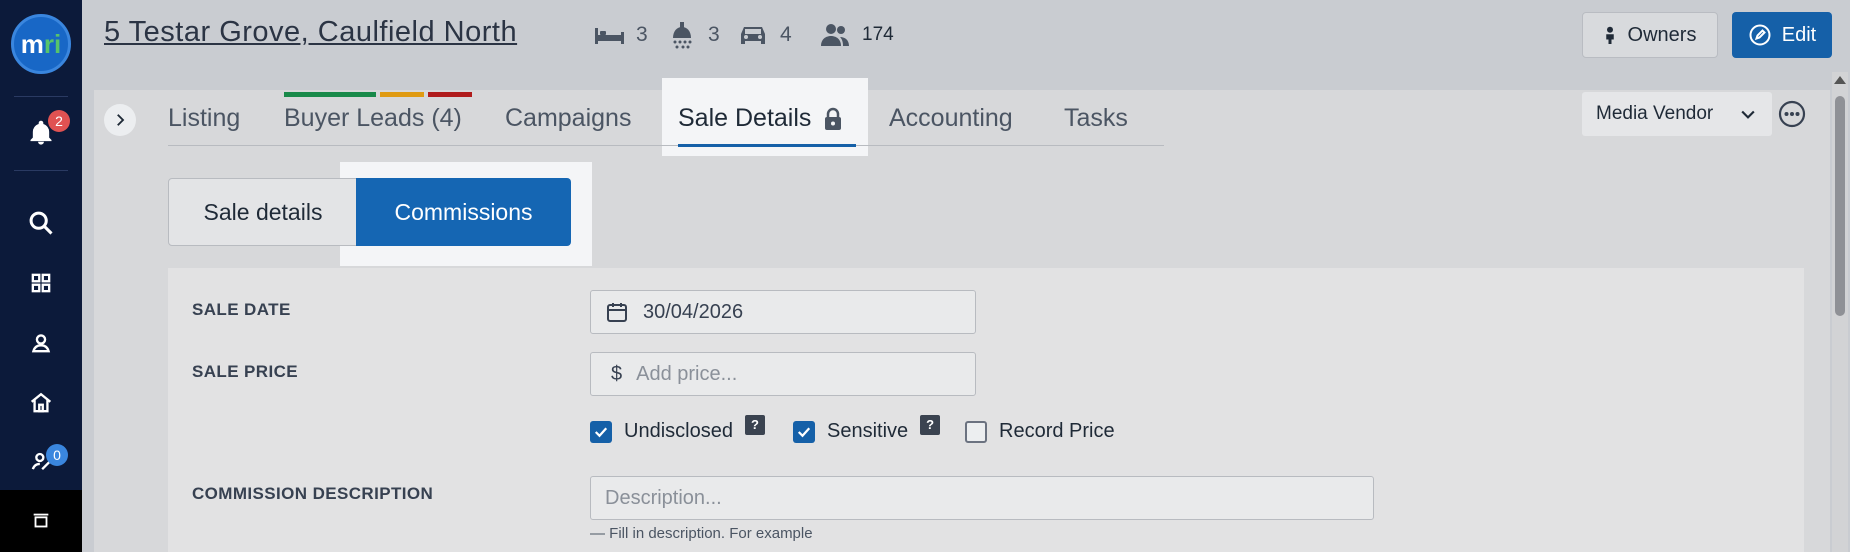 The width and height of the screenshot is (1850, 552). I want to click on edit-button: Edit, so click(1782, 35).